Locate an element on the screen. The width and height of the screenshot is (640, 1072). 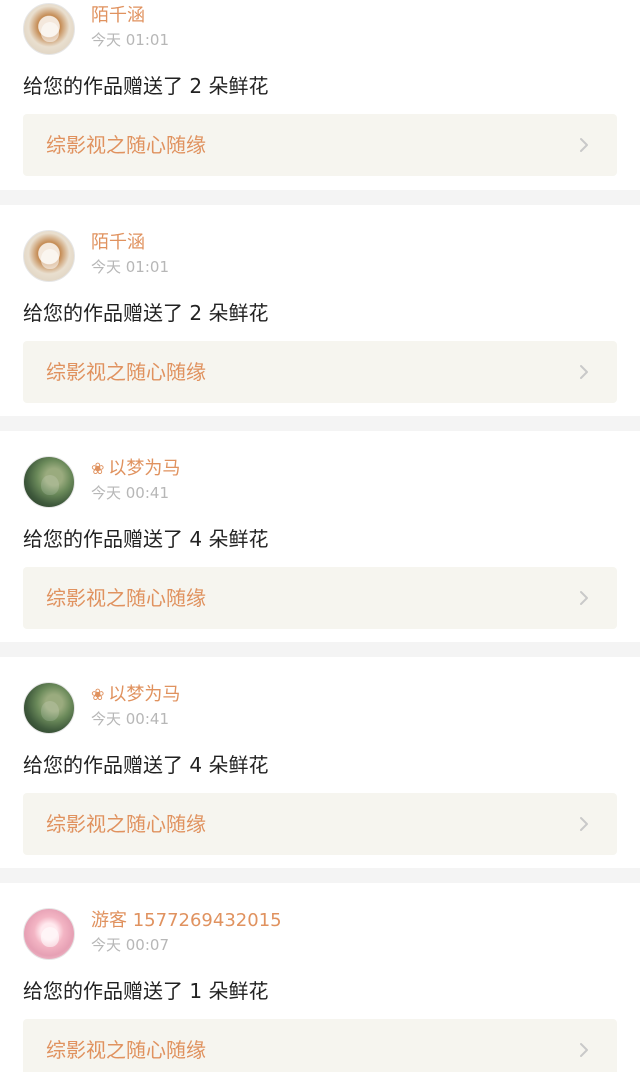
user-name-text: 游客 1577269432015 is located at coordinates (186, 920).